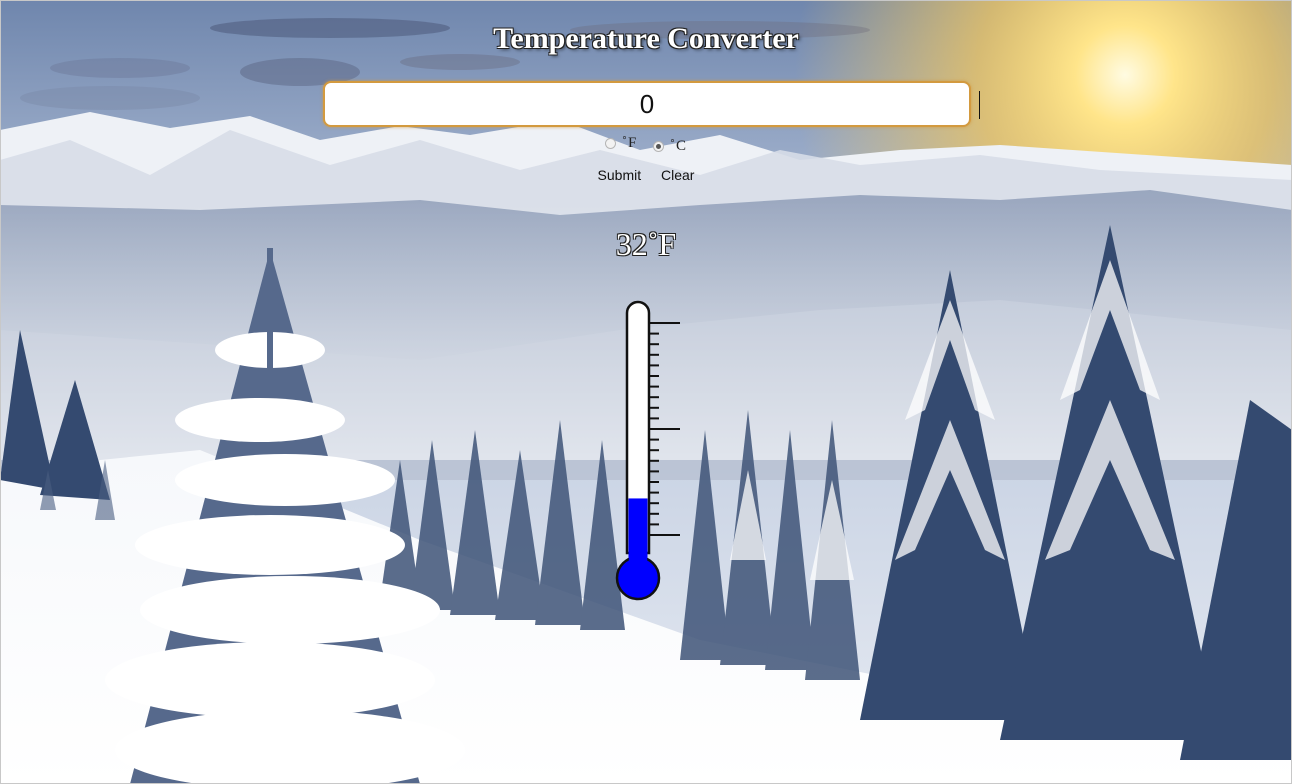 This screenshot has height=784, width=1292. I want to click on fahrenheit-label: ˚F, so click(629, 143).